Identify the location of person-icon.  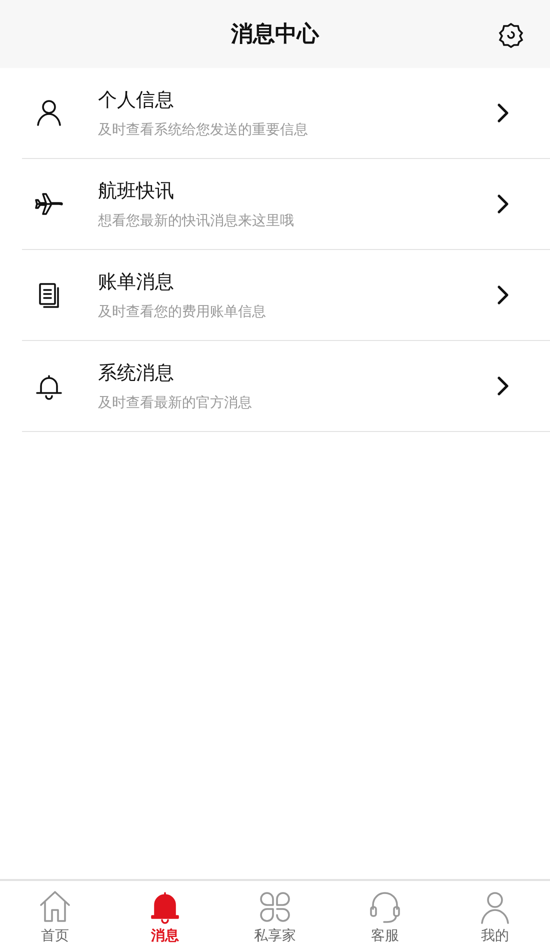
(49, 113).